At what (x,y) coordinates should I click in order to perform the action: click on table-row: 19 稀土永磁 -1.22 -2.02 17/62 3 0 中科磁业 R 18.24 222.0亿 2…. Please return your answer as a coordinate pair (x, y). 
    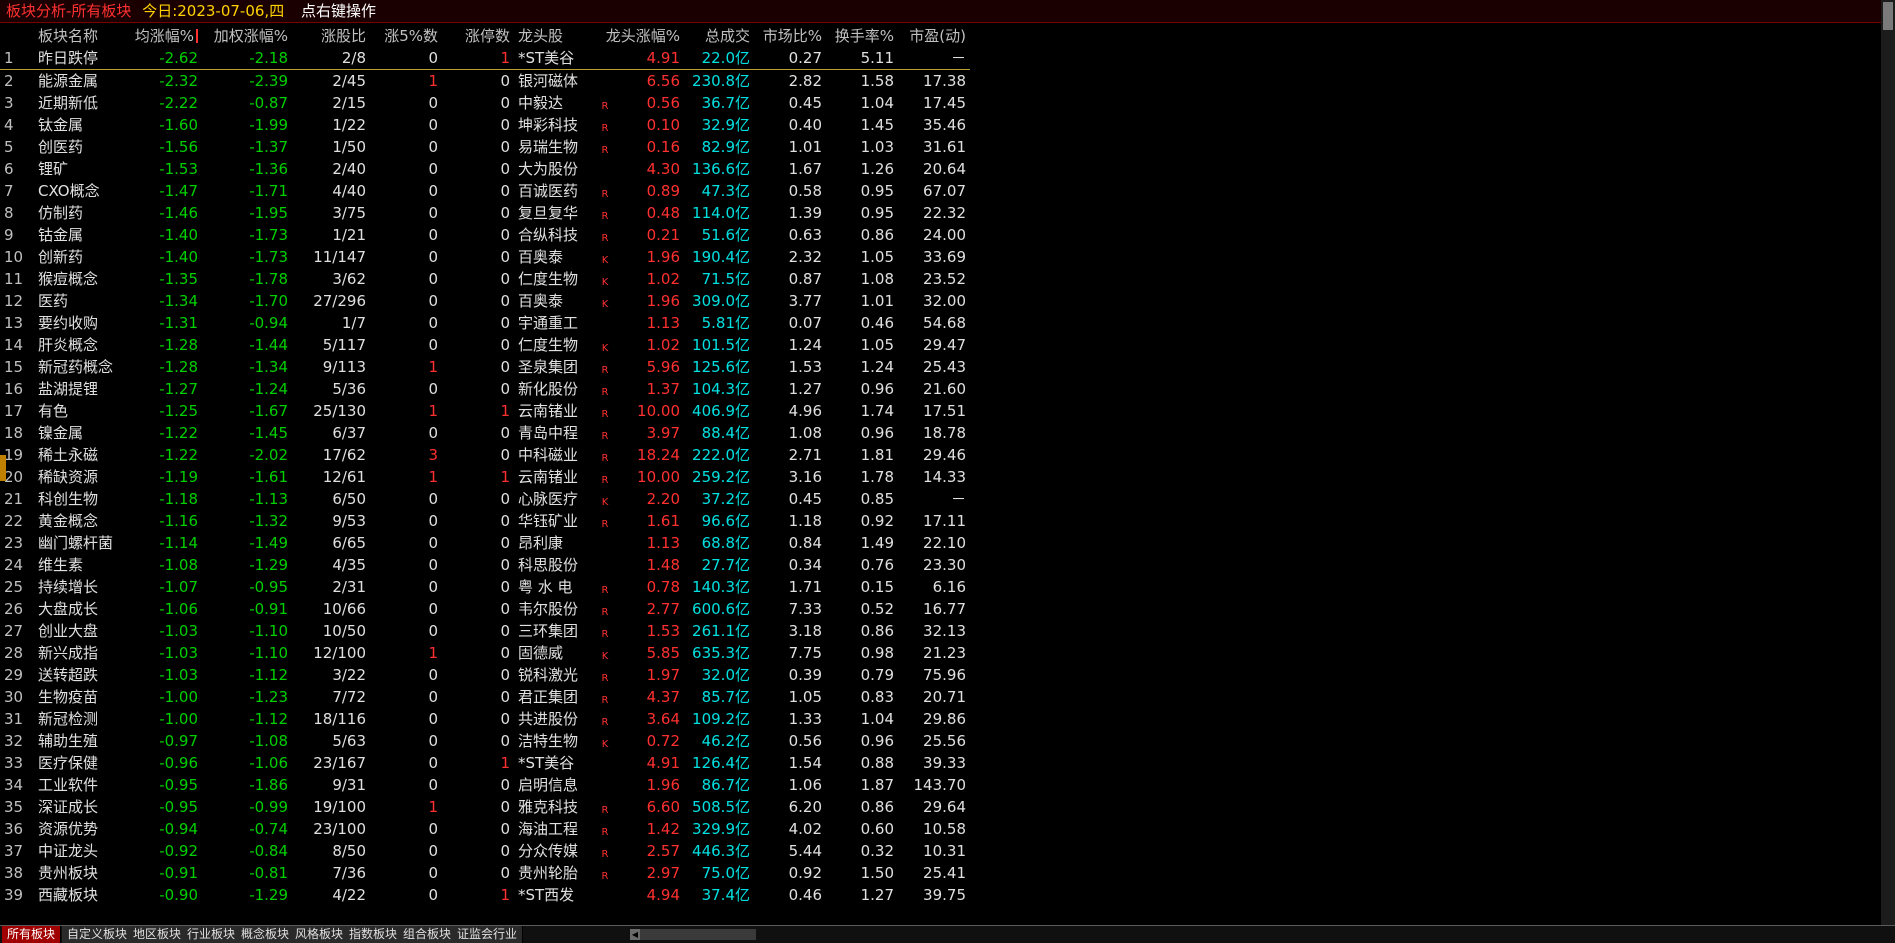
    Looking at the image, I should click on (485, 455).